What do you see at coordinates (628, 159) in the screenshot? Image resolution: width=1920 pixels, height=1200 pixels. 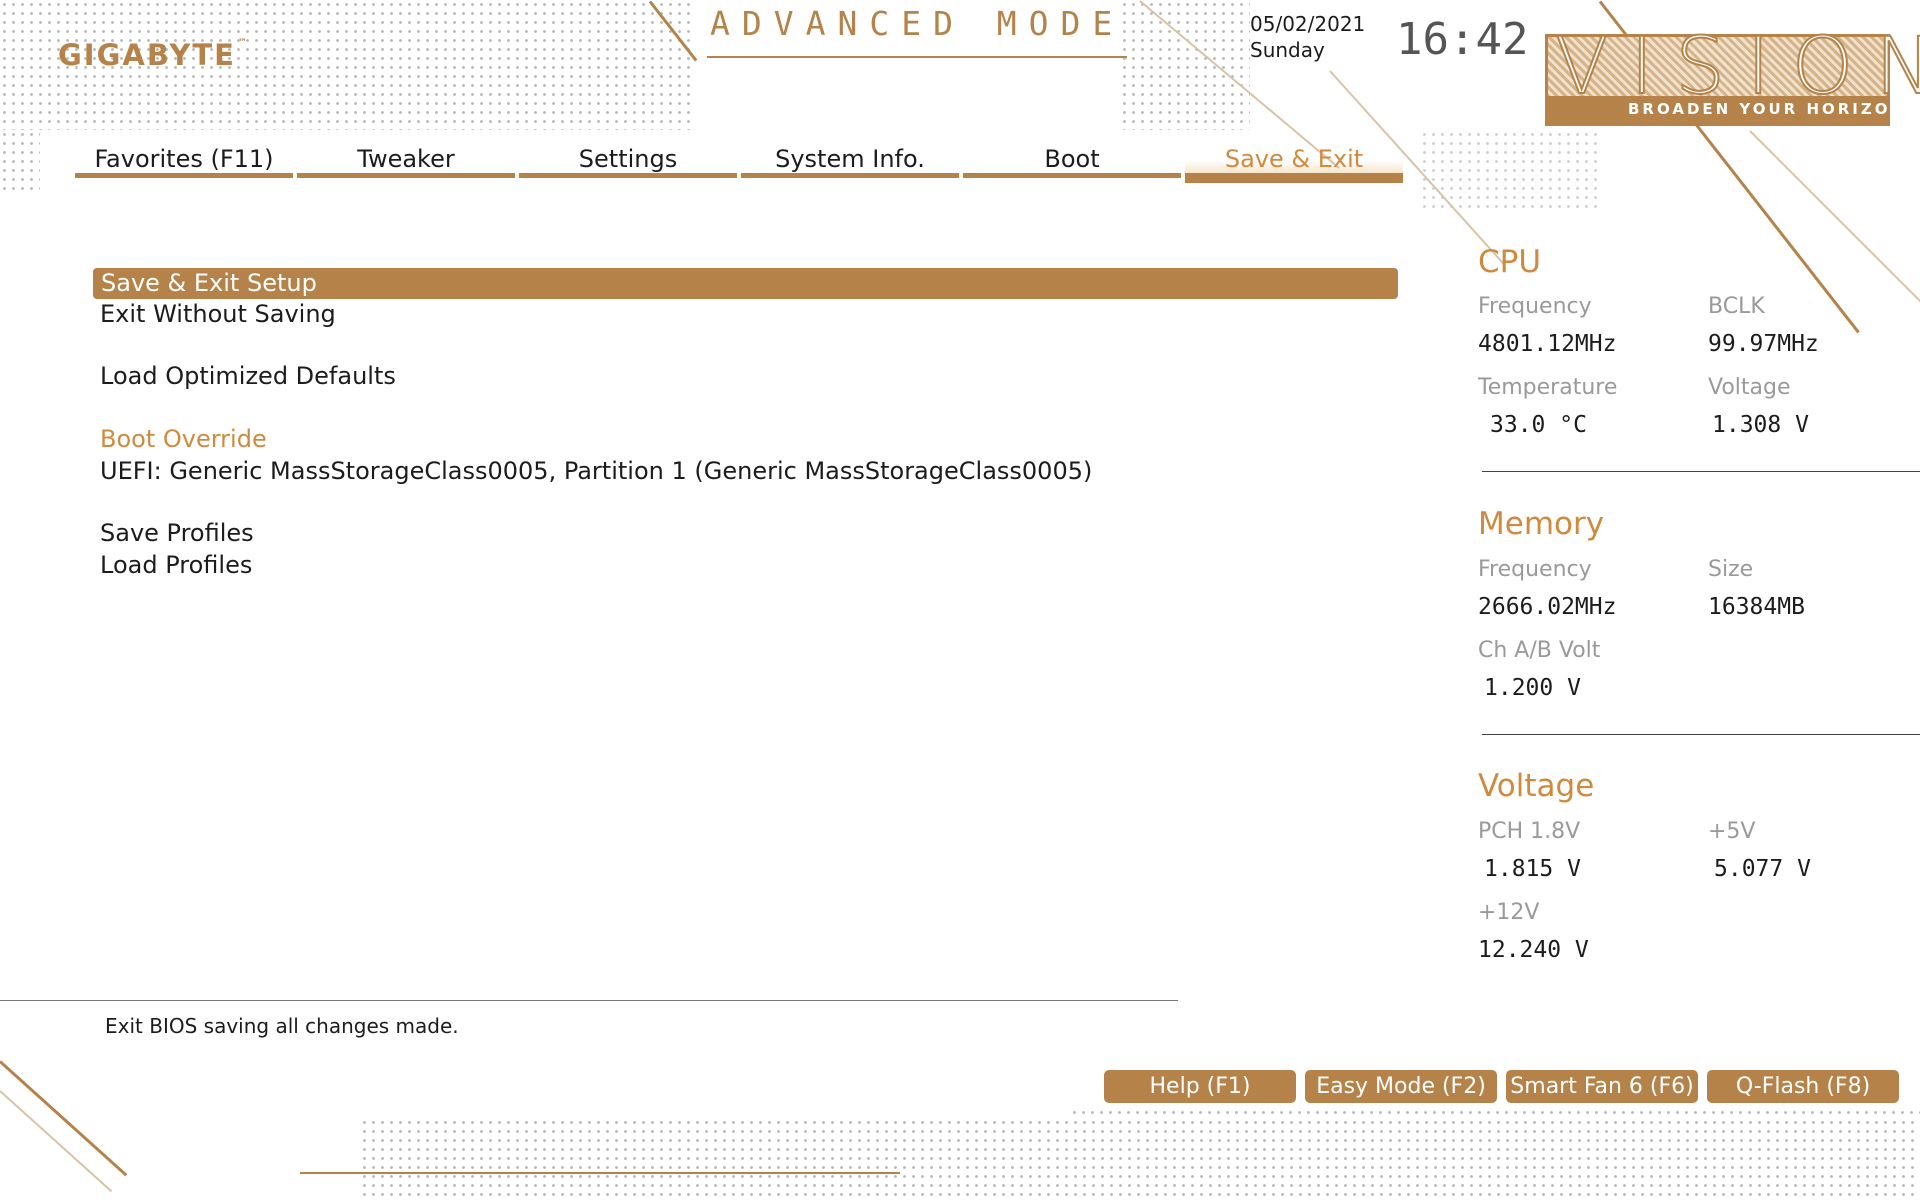 I see `tab-settings: Settings` at bounding box center [628, 159].